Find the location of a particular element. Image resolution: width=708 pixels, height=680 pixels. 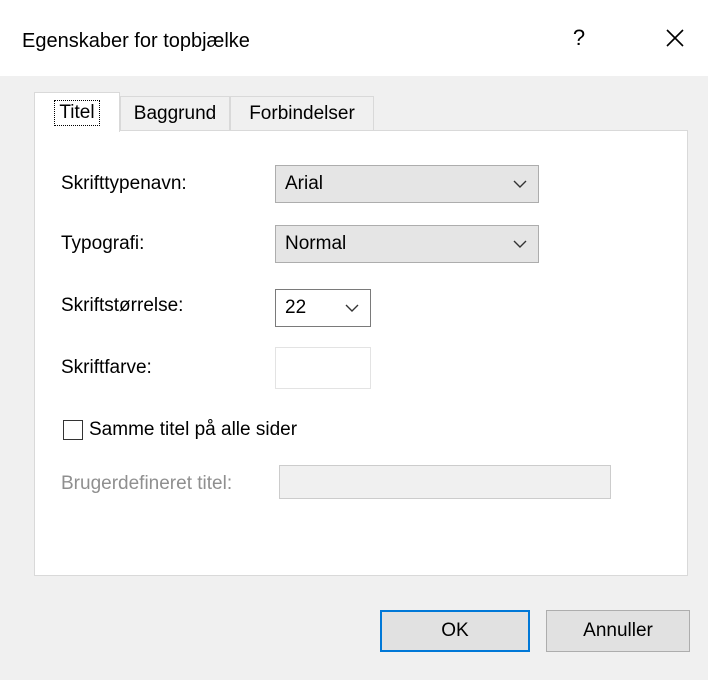

cancel-button: Annuller is located at coordinates (618, 631).